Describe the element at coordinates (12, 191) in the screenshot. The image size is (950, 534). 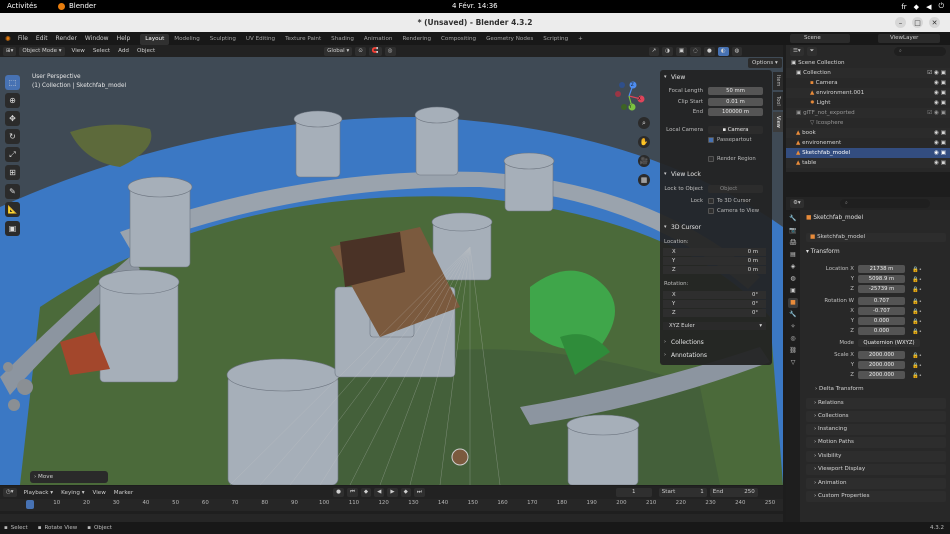
I see `annotate-tool-icon: ✎` at that location.